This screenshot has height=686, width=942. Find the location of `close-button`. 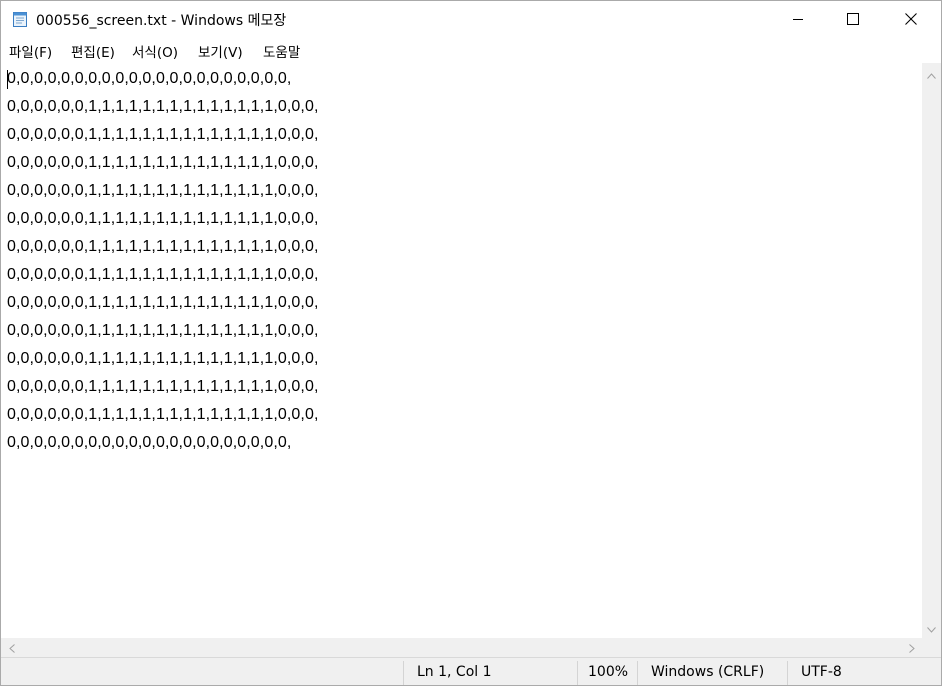

close-button is located at coordinates (911, 19).